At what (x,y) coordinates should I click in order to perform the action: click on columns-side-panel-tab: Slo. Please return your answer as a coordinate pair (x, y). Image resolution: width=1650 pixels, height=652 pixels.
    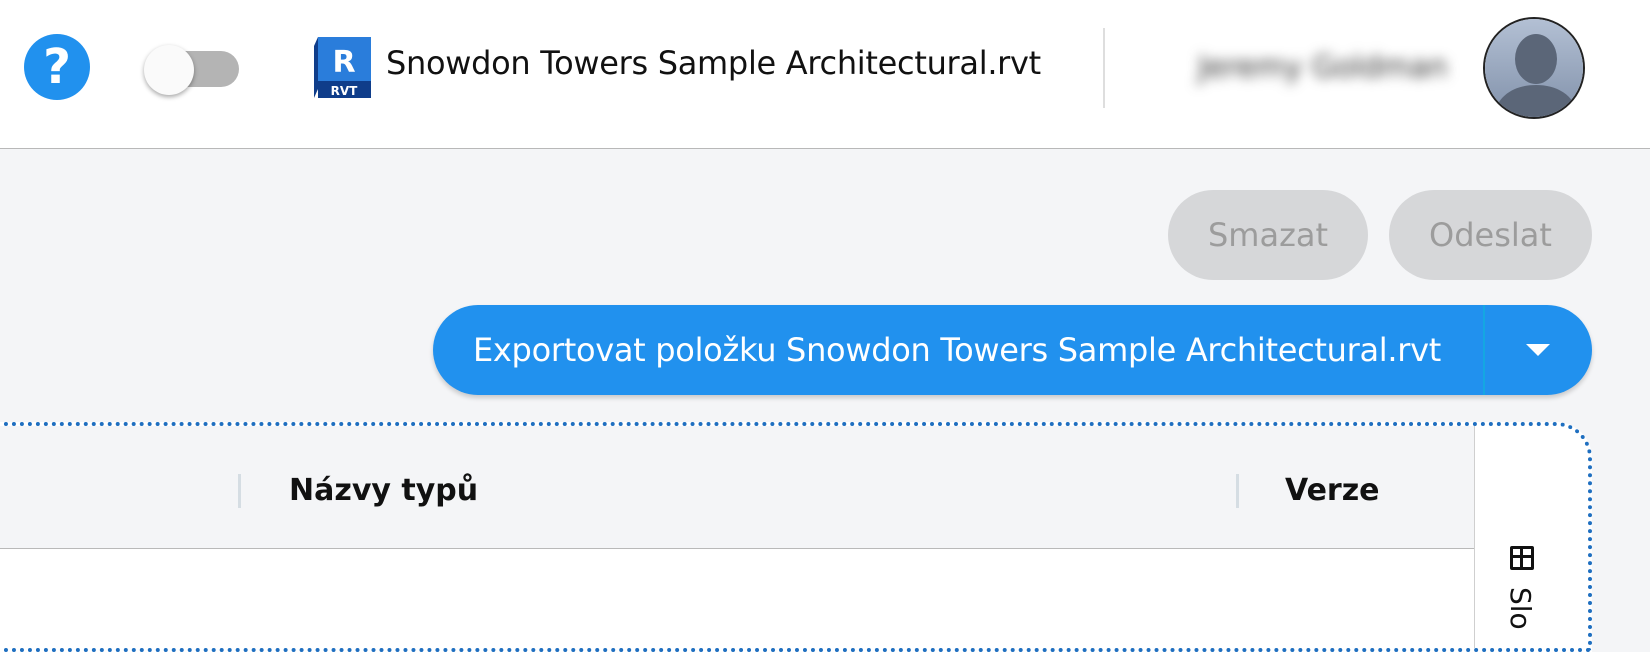
    Looking at the image, I should click on (1531, 537).